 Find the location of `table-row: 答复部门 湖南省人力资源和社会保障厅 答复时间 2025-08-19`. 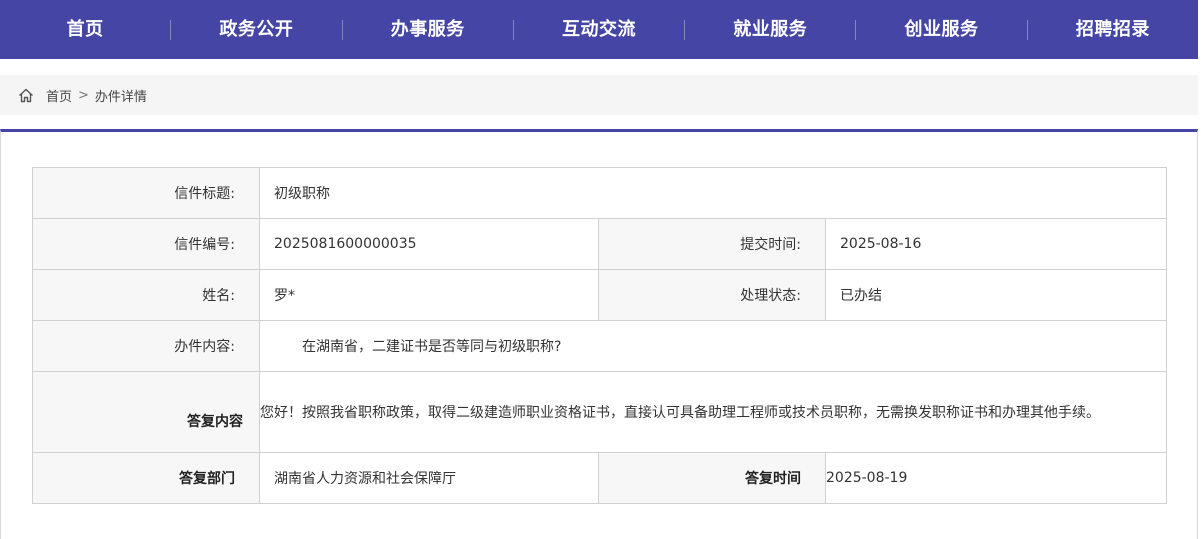

table-row: 答复部门 湖南省人力资源和社会保障厅 答复时间 2025-08-19 is located at coordinates (600, 478).